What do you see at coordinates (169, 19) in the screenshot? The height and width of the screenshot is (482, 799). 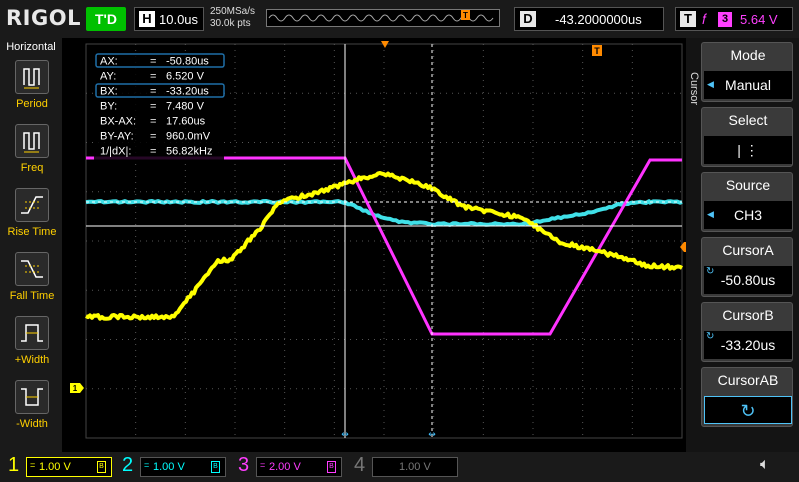 I see `horizontal-timebase: H 10.0us` at bounding box center [169, 19].